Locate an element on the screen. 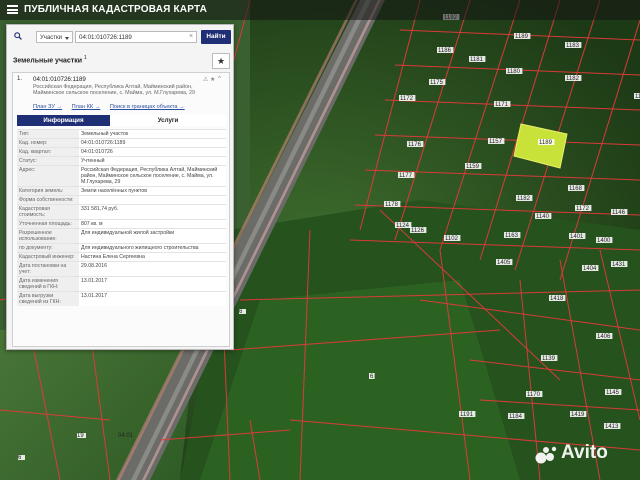 The image size is (640, 480). parcel-label: 1177 is located at coordinates (406, 176).